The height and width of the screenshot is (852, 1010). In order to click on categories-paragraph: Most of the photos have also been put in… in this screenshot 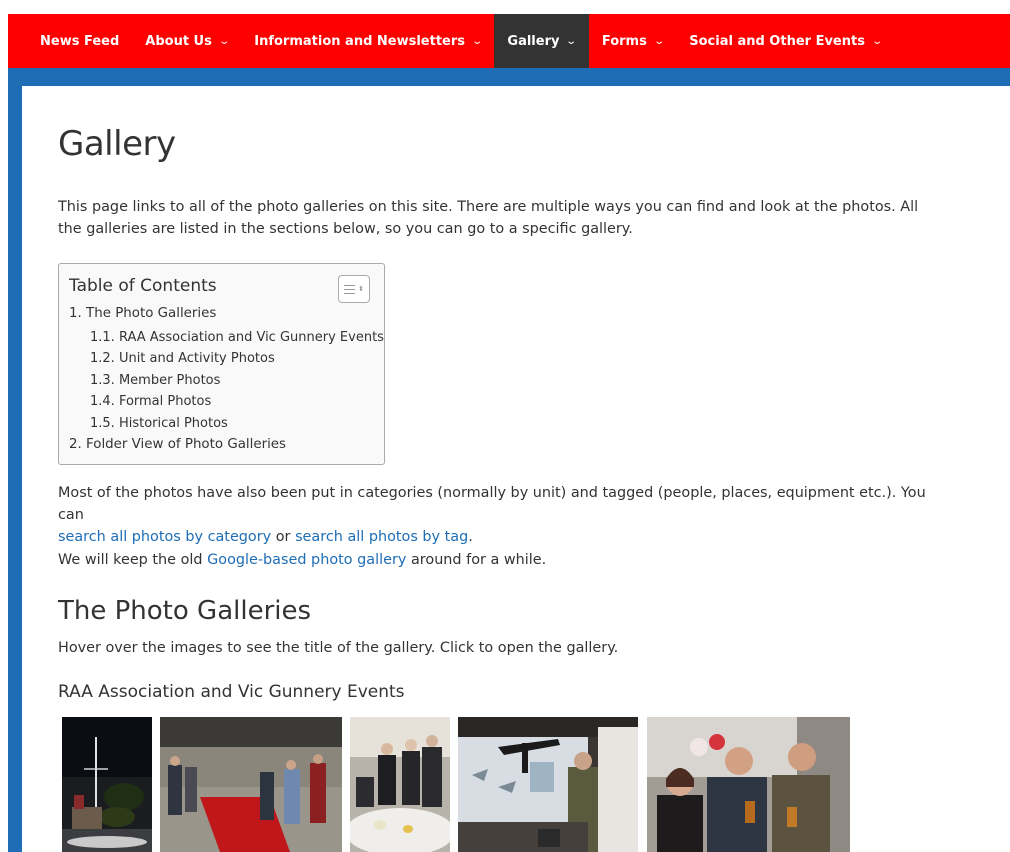, I will do `click(492, 515)`.